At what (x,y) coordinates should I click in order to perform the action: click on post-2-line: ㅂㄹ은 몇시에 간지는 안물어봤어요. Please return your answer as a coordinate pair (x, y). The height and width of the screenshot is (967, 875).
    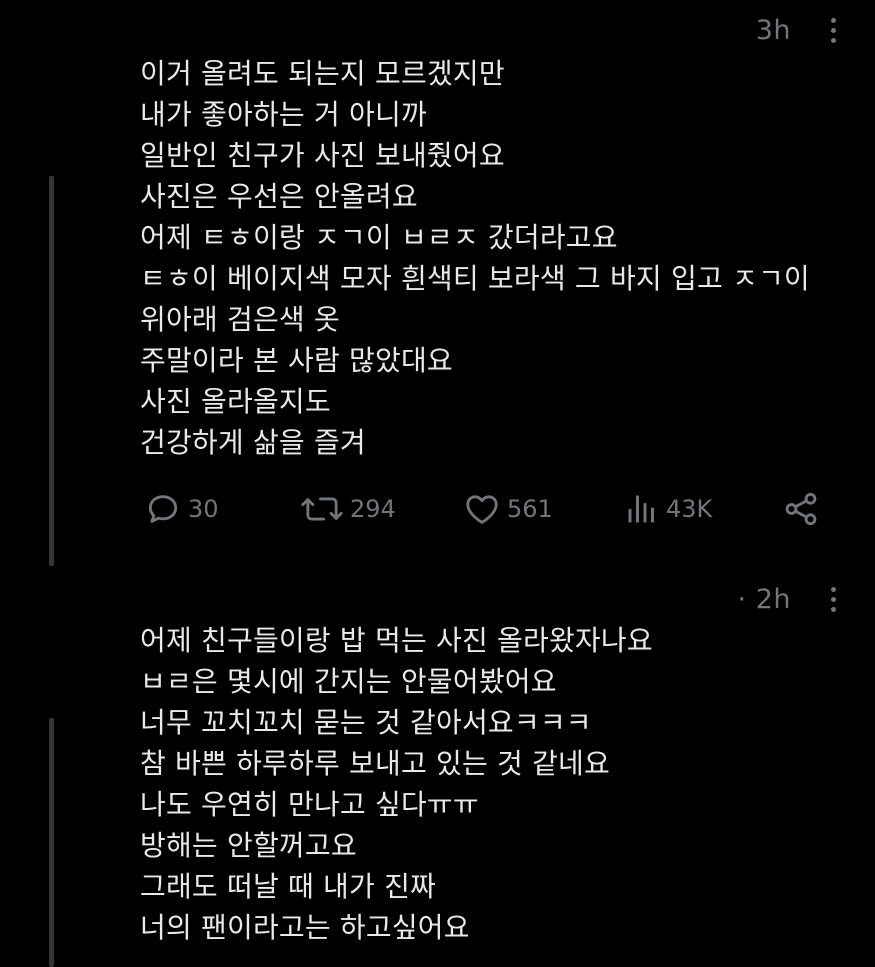
    Looking at the image, I should click on (348, 681).